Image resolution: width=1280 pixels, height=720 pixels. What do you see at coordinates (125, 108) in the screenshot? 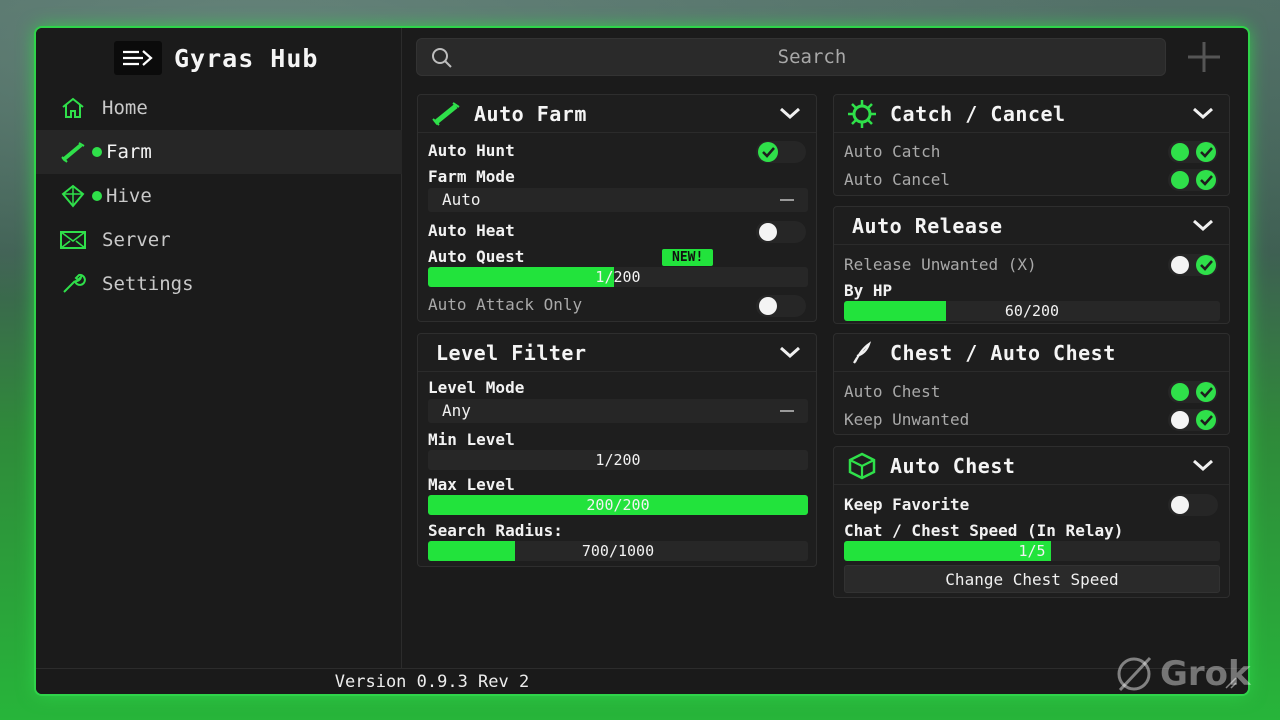
I see `sidebar-item-label: Home` at bounding box center [125, 108].